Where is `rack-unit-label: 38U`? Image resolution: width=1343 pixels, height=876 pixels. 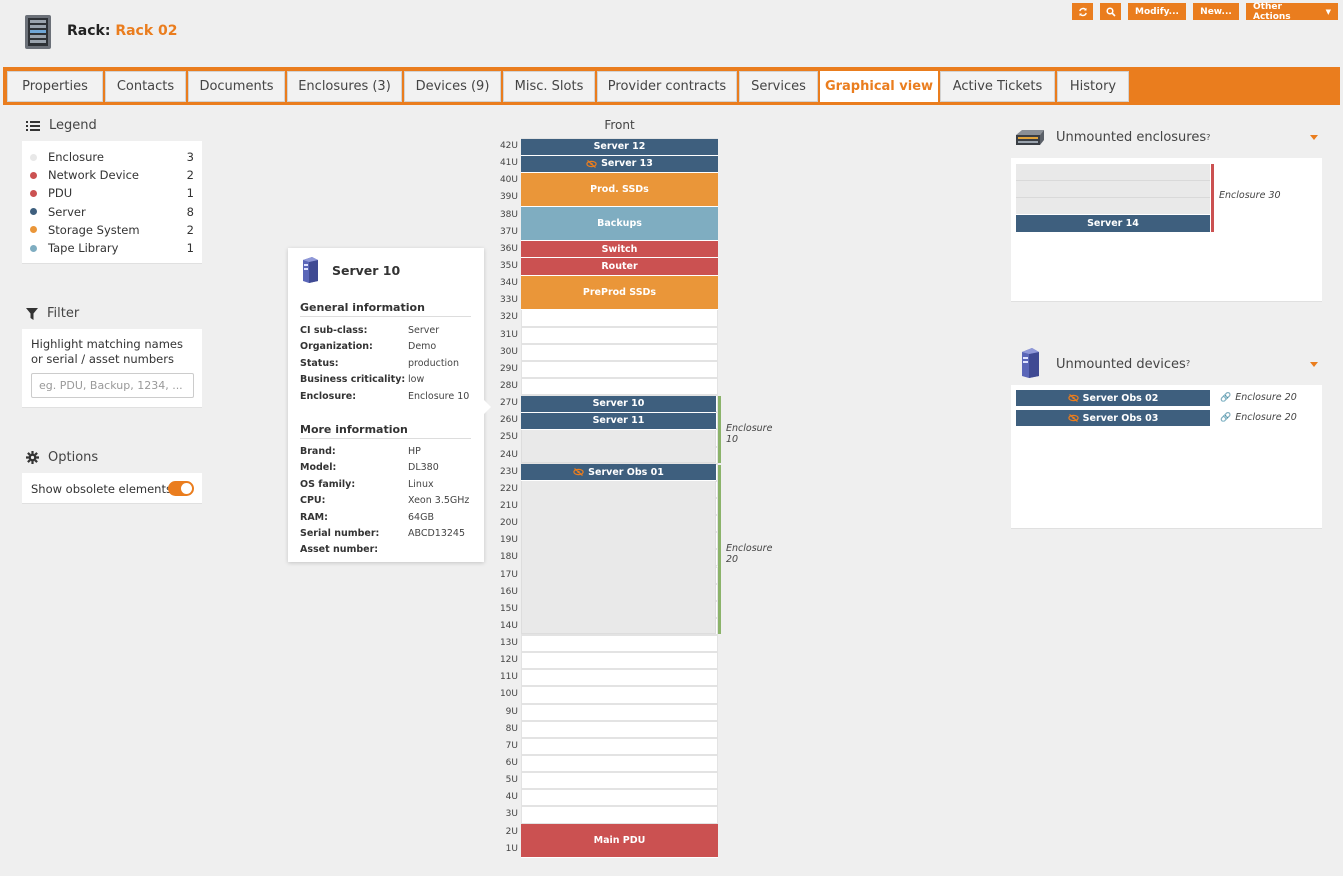 rack-unit-label: 38U is located at coordinates (508, 214).